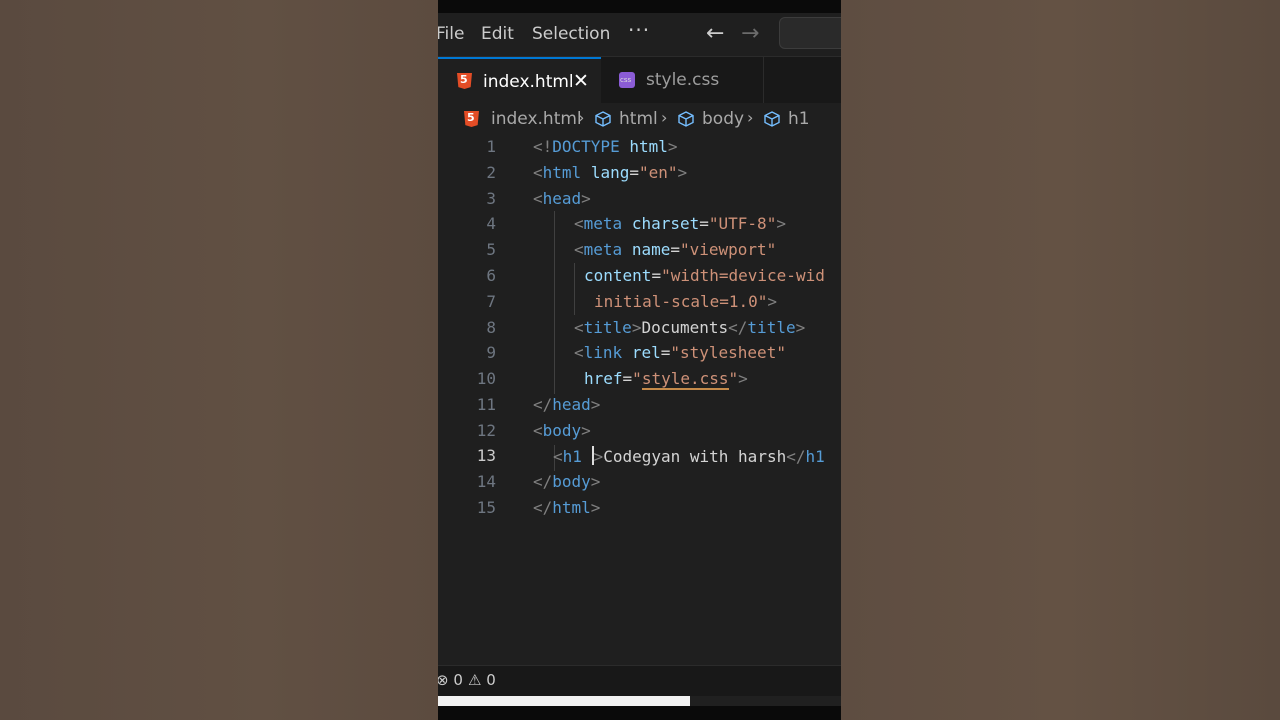 This screenshot has height=720, width=1280. Describe the element at coordinates (491, 680) in the screenshot. I see `warning-count: 0` at that location.